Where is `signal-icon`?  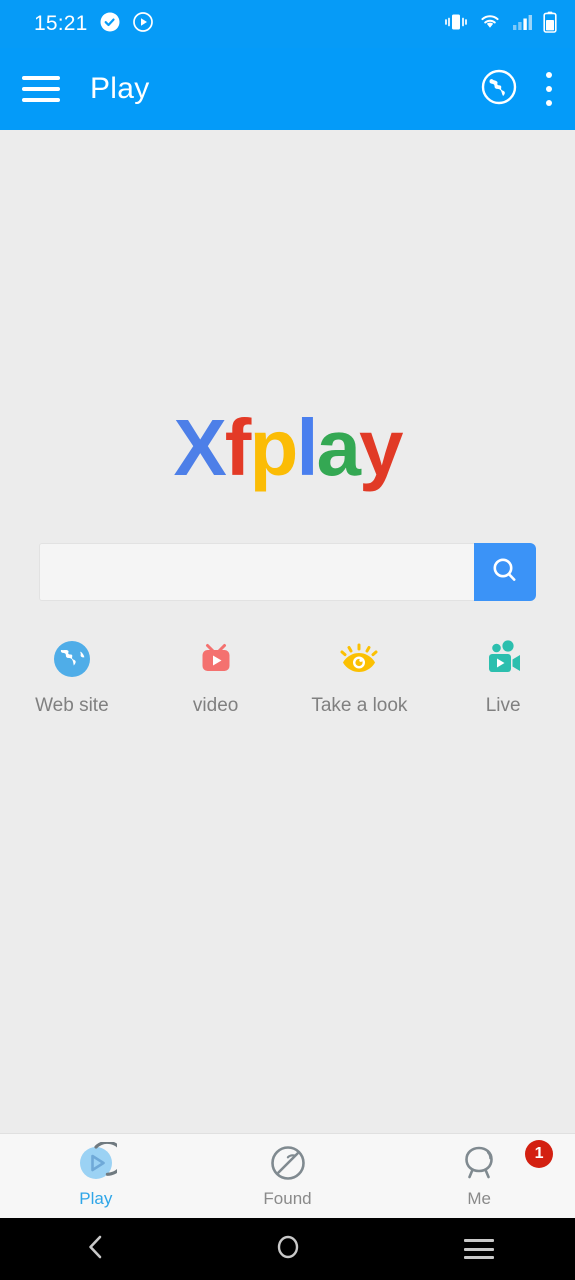 signal-icon is located at coordinates (522, 24).